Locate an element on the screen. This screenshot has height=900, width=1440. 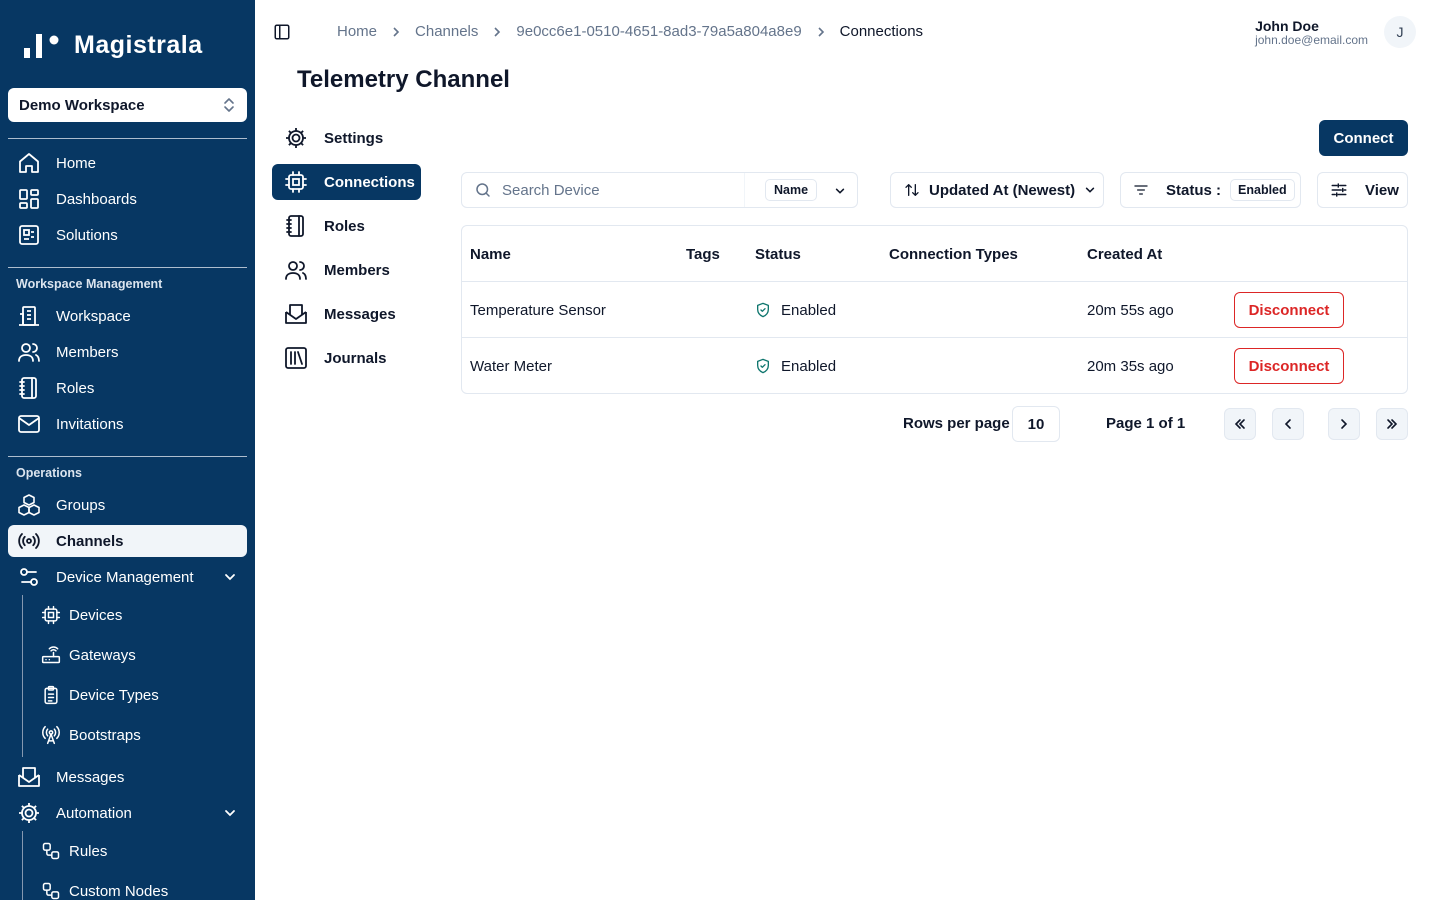
sidebar-item-members: Members is located at coordinates (127, 352).